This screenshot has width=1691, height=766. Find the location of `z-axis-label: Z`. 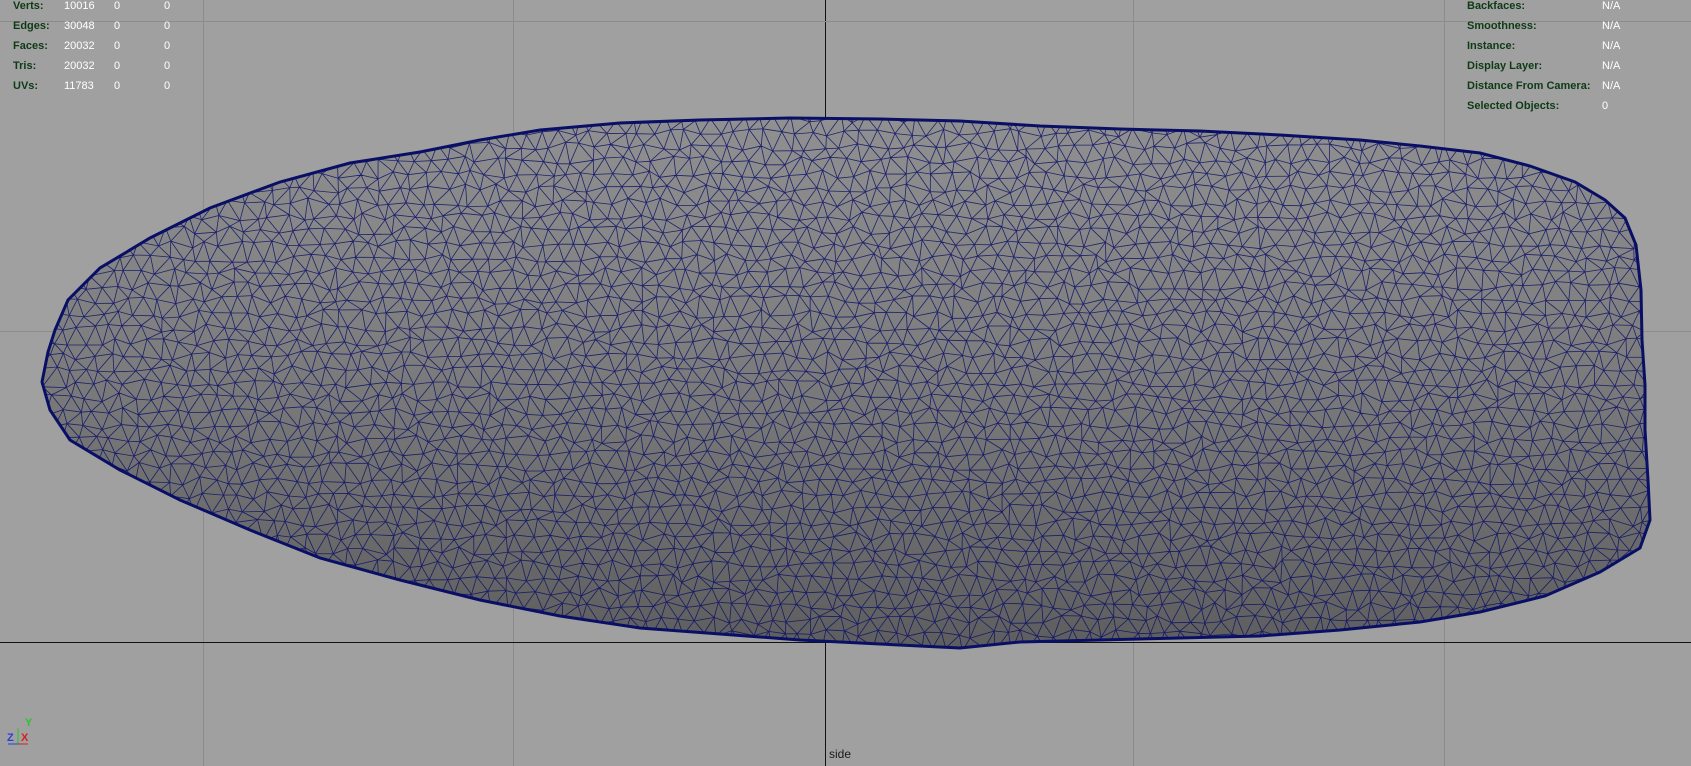

z-axis-label: Z is located at coordinates (10, 738).